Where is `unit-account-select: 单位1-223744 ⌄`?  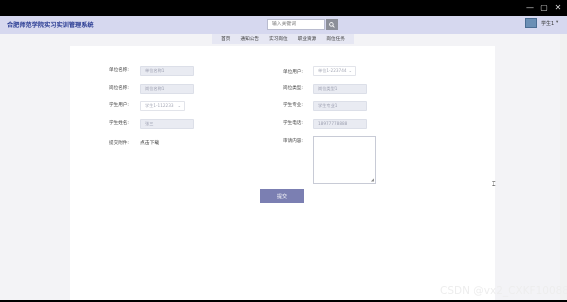
unit-account-select: 单位1-223744 ⌄ is located at coordinates (334, 71).